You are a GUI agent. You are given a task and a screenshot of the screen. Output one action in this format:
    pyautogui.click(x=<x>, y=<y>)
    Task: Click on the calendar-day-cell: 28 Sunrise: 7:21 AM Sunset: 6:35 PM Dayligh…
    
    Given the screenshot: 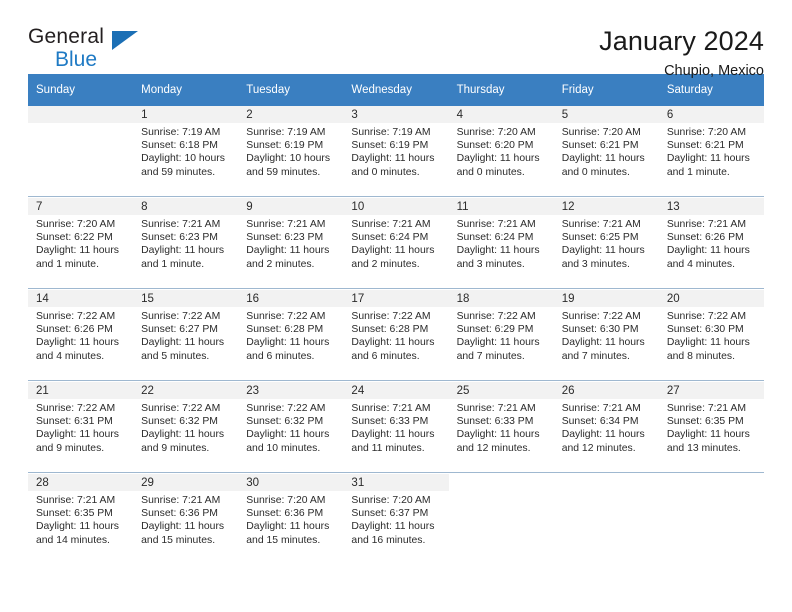 What is the action you would take?
    pyautogui.click(x=81, y=519)
    